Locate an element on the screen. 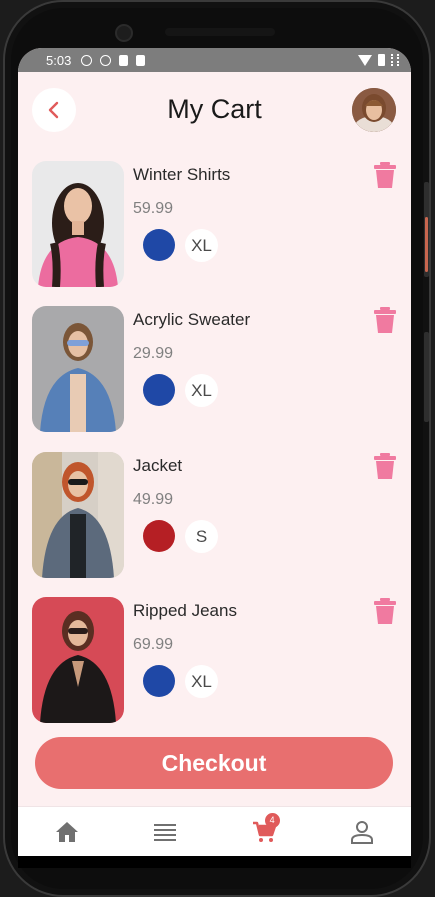 This screenshot has height=897, width=435. system-bar is located at coordinates (214, 862).